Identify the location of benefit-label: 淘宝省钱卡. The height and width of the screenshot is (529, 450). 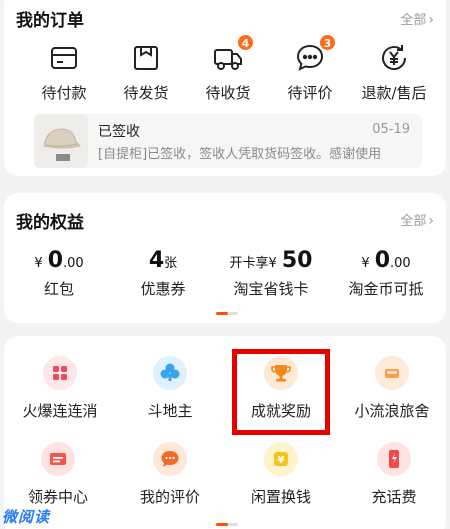
(271, 289).